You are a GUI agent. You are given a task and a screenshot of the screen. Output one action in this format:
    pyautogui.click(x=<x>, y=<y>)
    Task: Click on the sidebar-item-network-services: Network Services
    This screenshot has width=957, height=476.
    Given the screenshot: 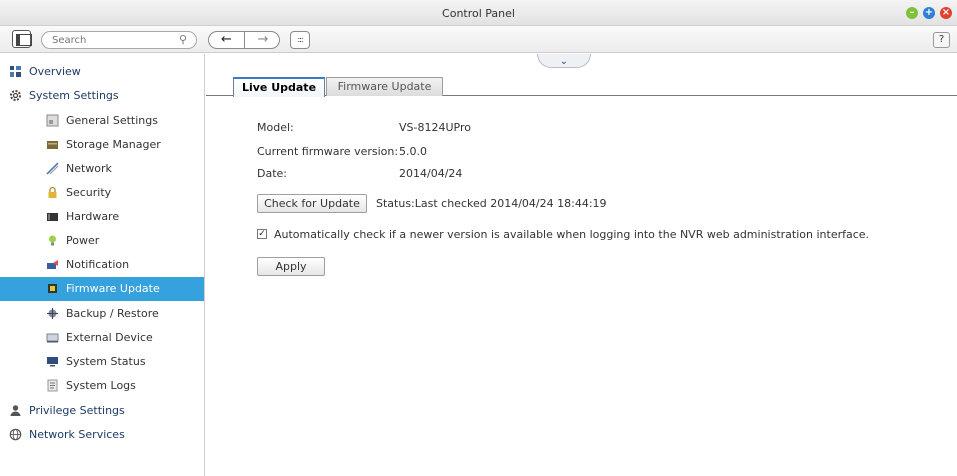 What is the action you would take?
    pyautogui.click(x=102, y=435)
    